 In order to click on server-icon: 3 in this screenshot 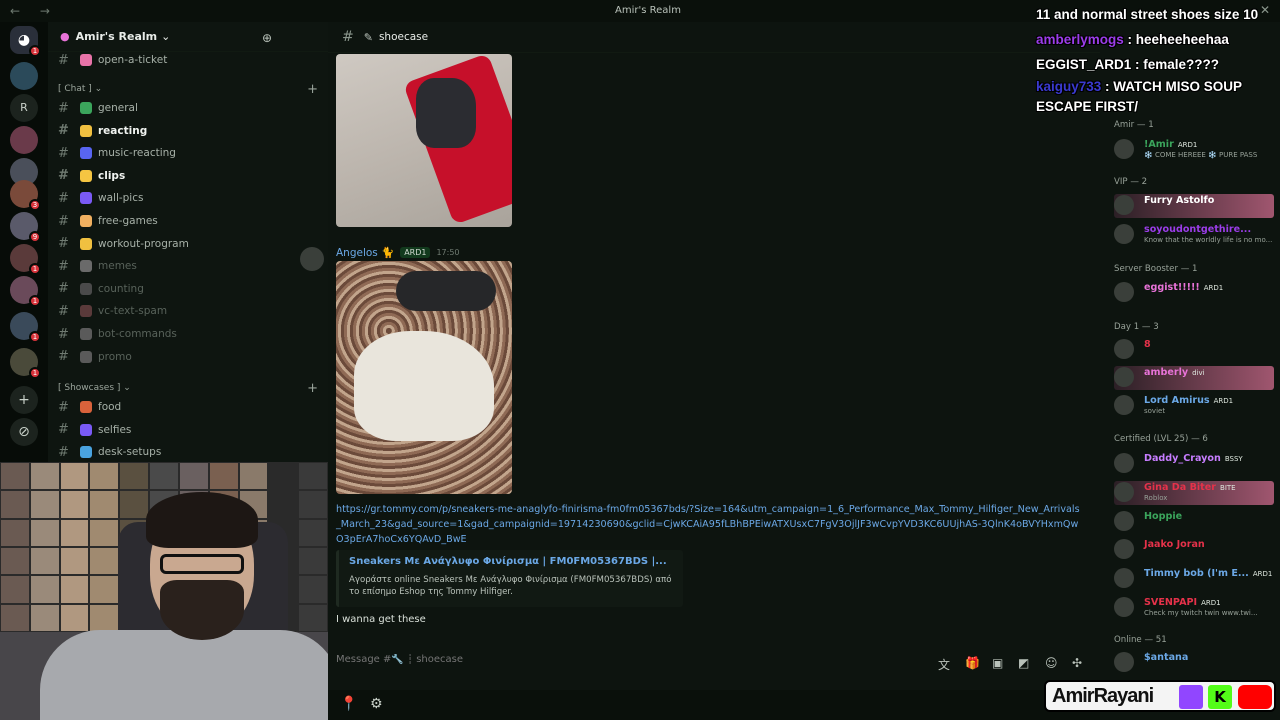, I will do `click(25, 195)`.